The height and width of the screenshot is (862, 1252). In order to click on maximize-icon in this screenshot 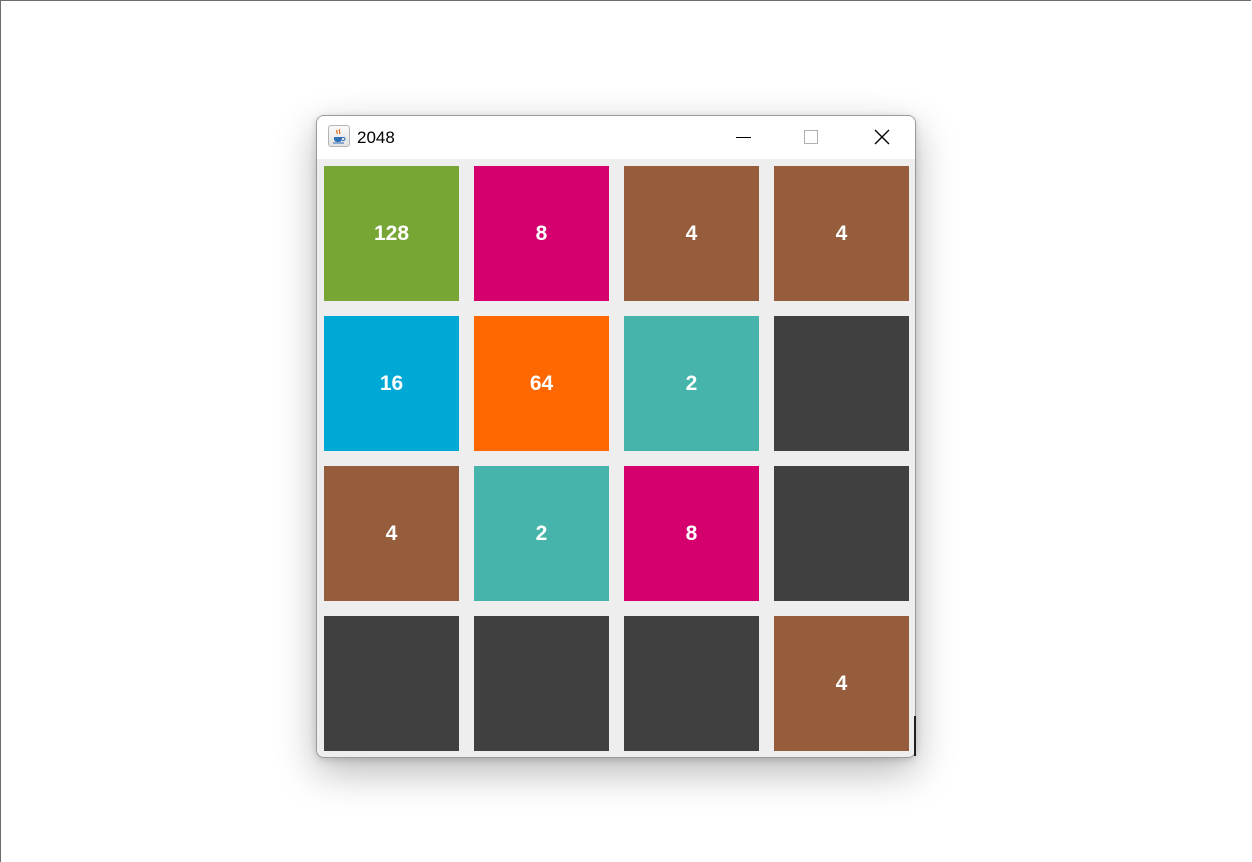, I will do `click(811, 137)`.